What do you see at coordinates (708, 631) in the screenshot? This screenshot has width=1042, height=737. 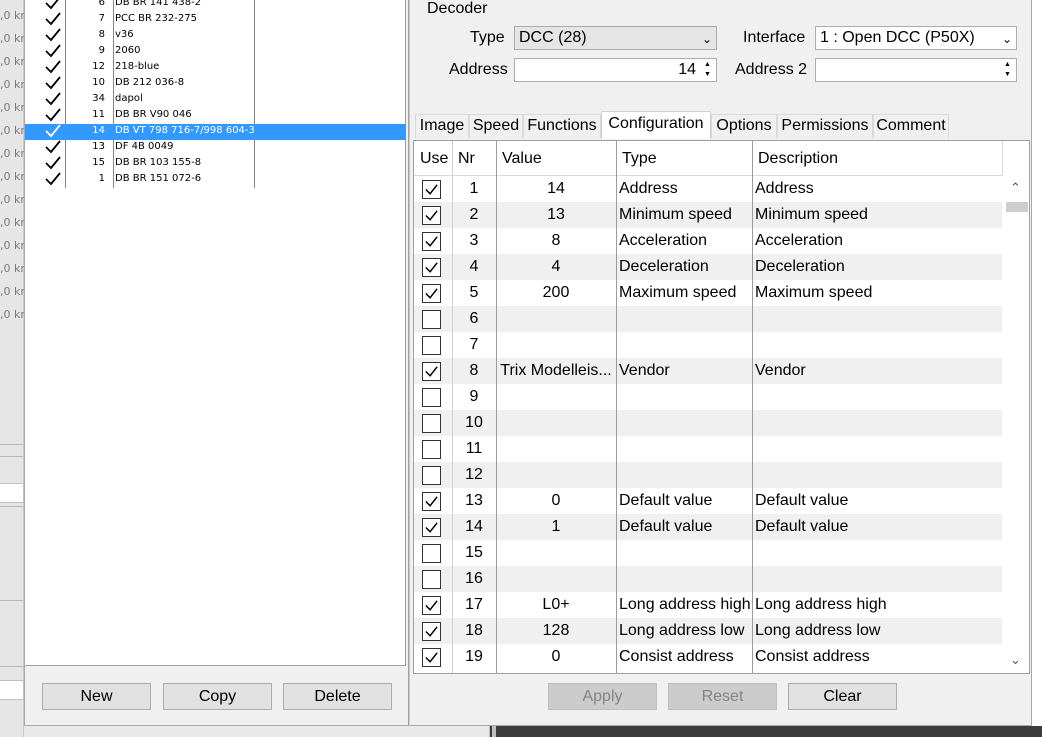 I see `table-row: 18 128 Long address low Long address low` at bounding box center [708, 631].